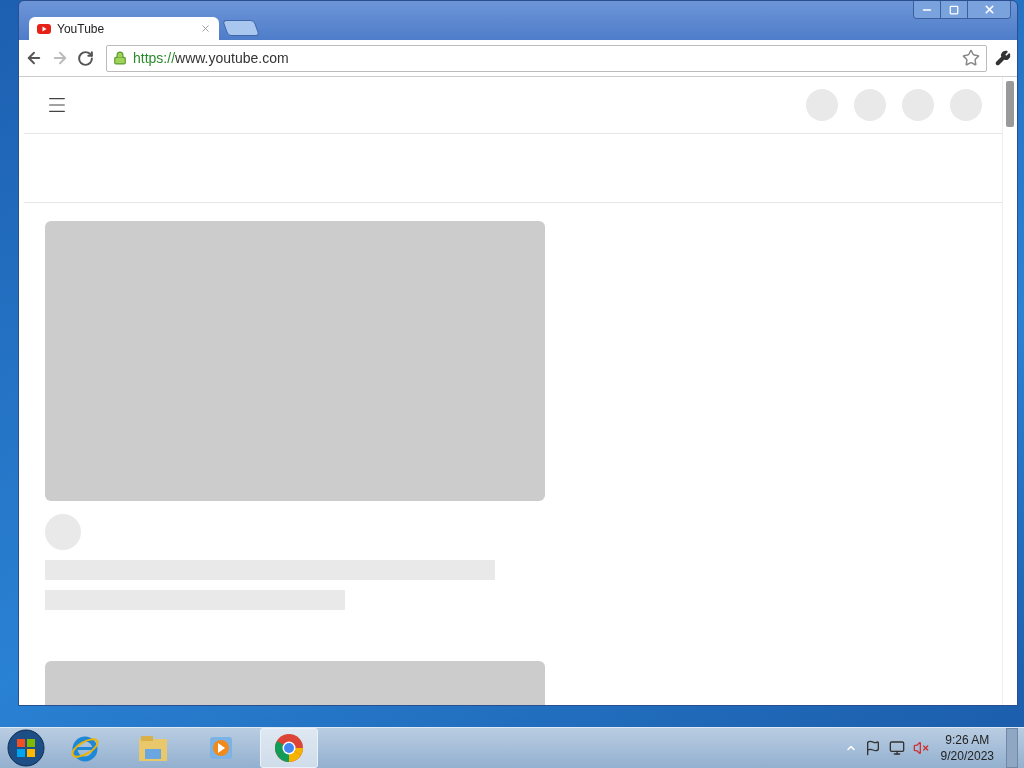 The image size is (1024, 768). What do you see at coordinates (1003, 58) in the screenshot?
I see `wrench-icon` at bounding box center [1003, 58].